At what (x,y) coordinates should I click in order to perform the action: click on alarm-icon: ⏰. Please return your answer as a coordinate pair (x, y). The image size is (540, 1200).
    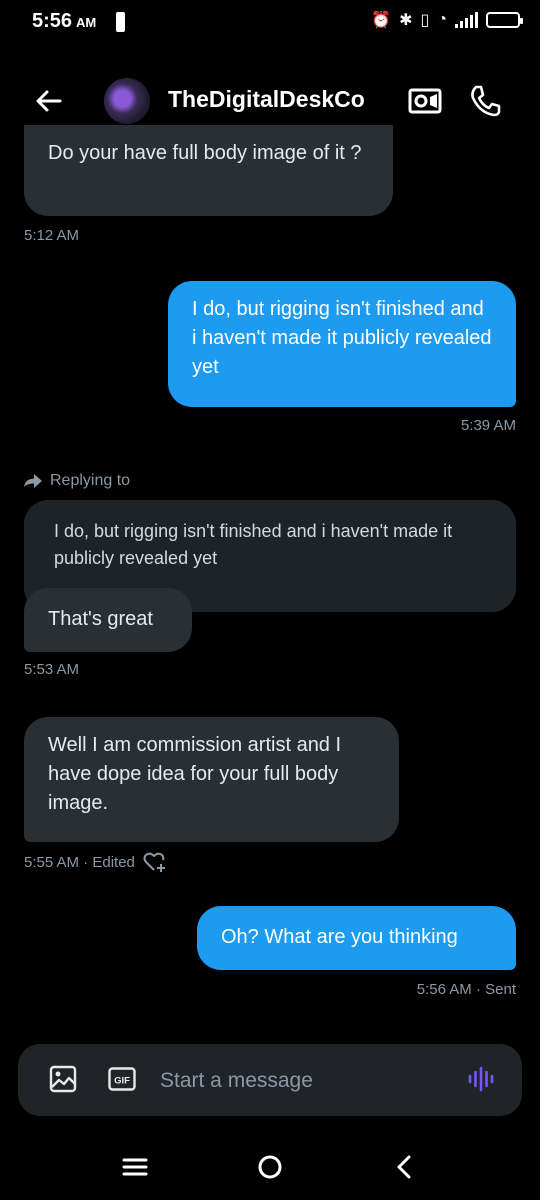
    Looking at the image, I should click on (381, 20).